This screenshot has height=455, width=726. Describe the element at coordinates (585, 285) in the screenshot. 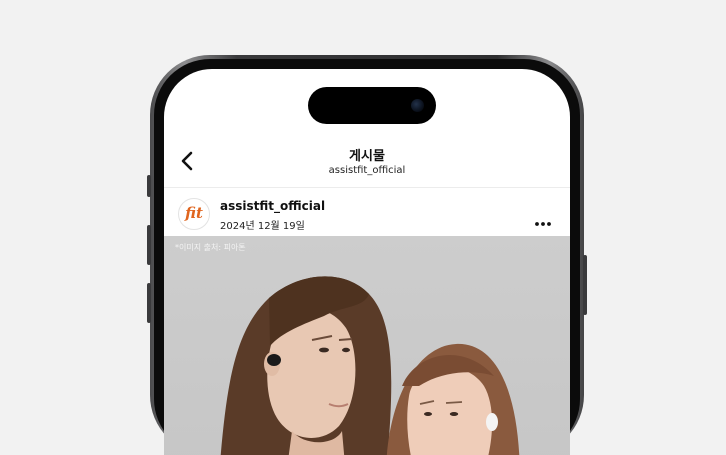

I see `phone-power-button` at that location.